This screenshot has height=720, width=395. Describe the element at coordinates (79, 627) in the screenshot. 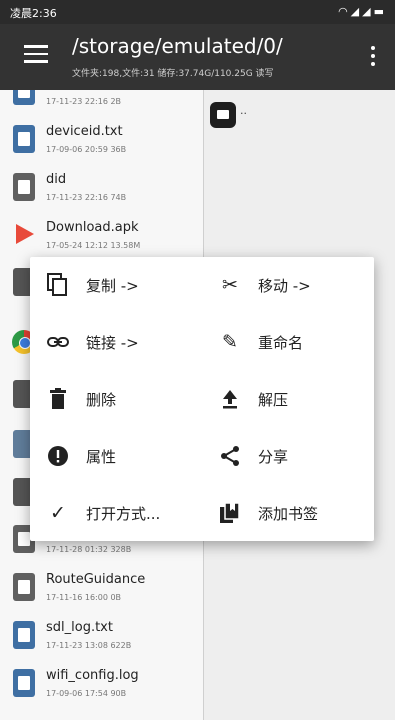

I see `file-name: sdl_log.txt` at that location.